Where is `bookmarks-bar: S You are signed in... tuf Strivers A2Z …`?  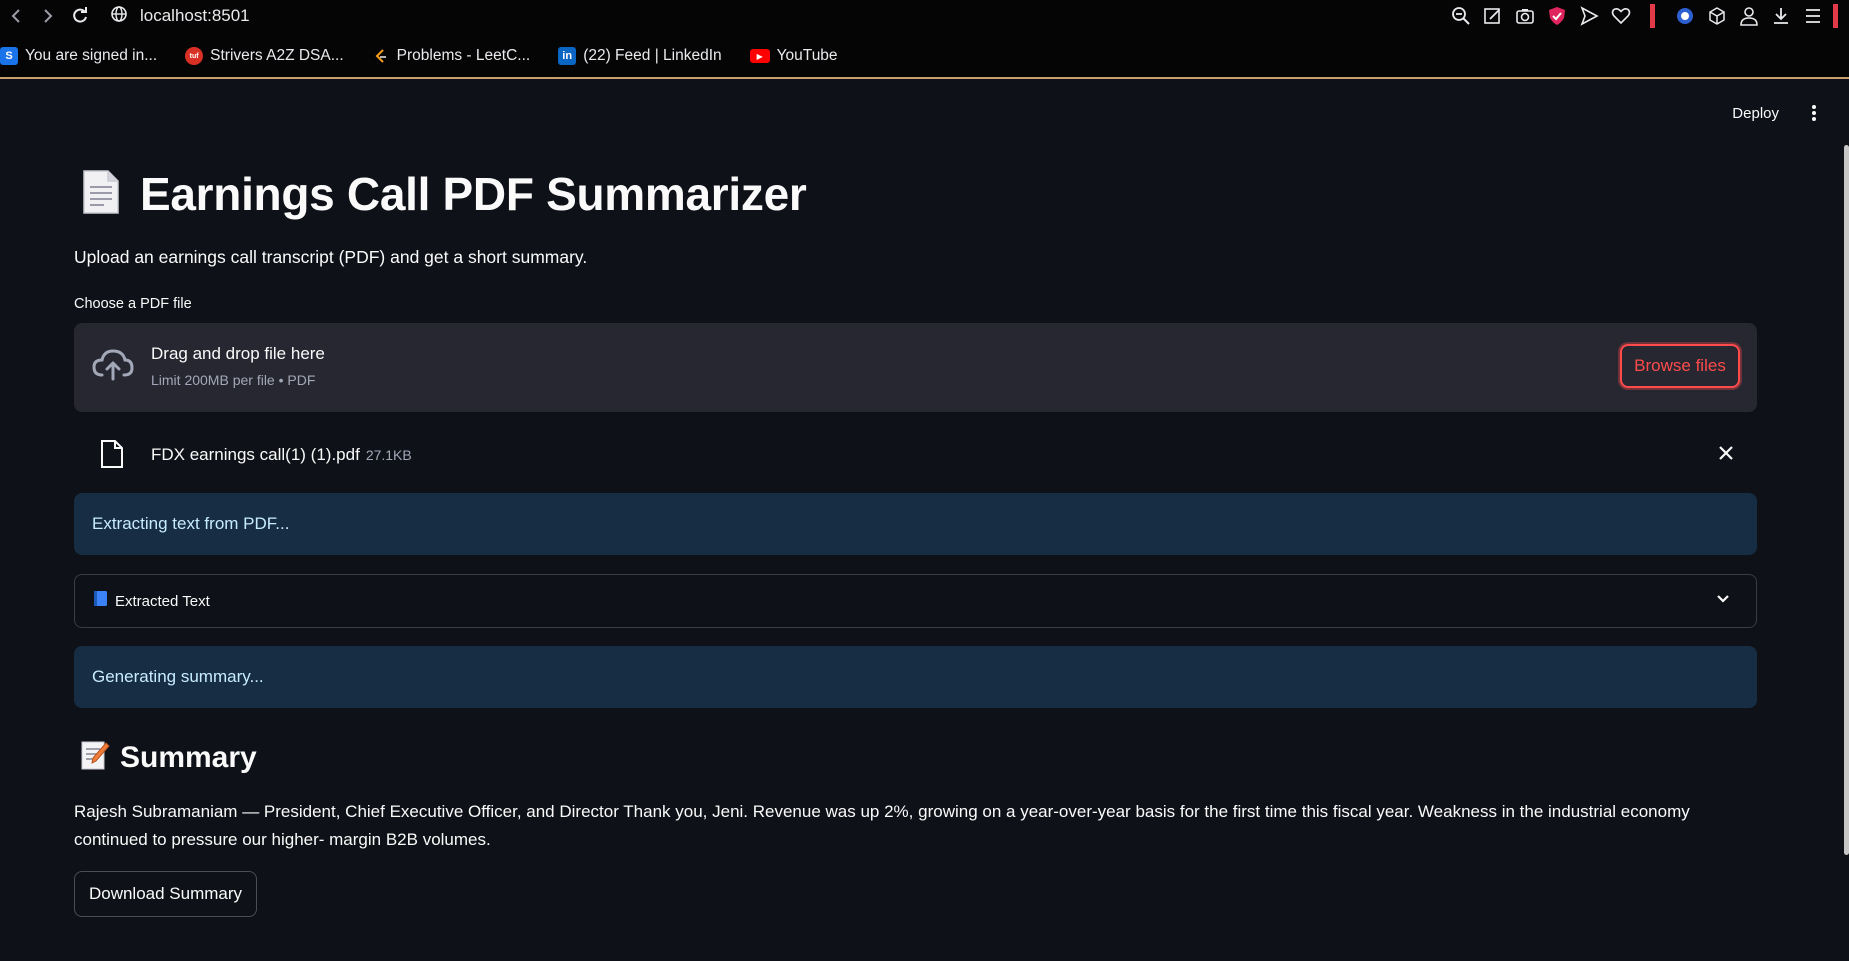 bookmarks-bar: S You are signed in... tuf Strivers A2Z … is located at coordinates (433, 56).